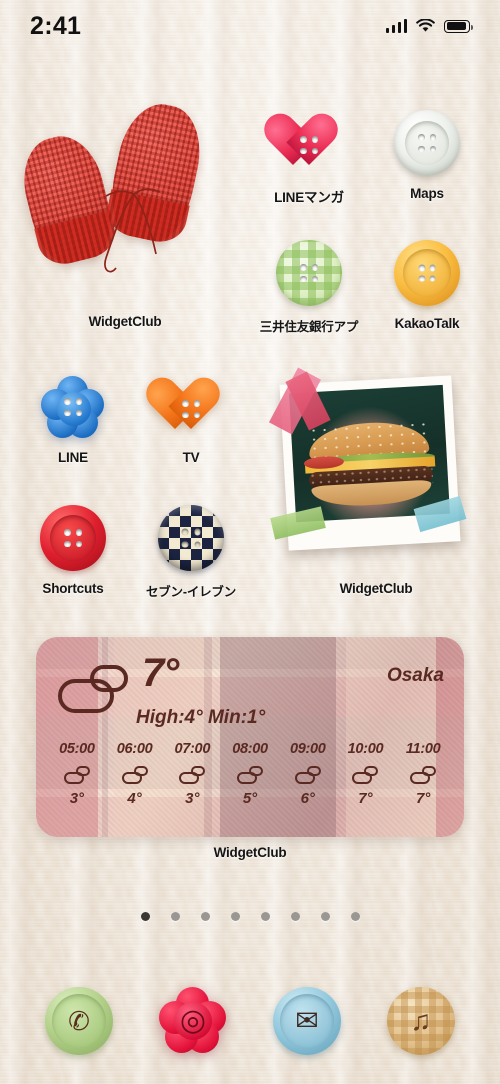  I want to click on mitten-left-graphic, so click(67, 199).